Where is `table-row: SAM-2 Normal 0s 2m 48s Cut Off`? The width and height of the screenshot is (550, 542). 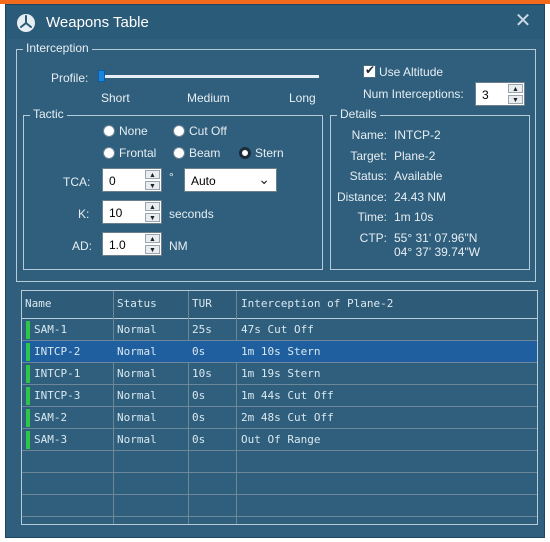
table-row: SAM-2 Normal 0s 2m 48s Cut Off is located at coordinates (279, 418).